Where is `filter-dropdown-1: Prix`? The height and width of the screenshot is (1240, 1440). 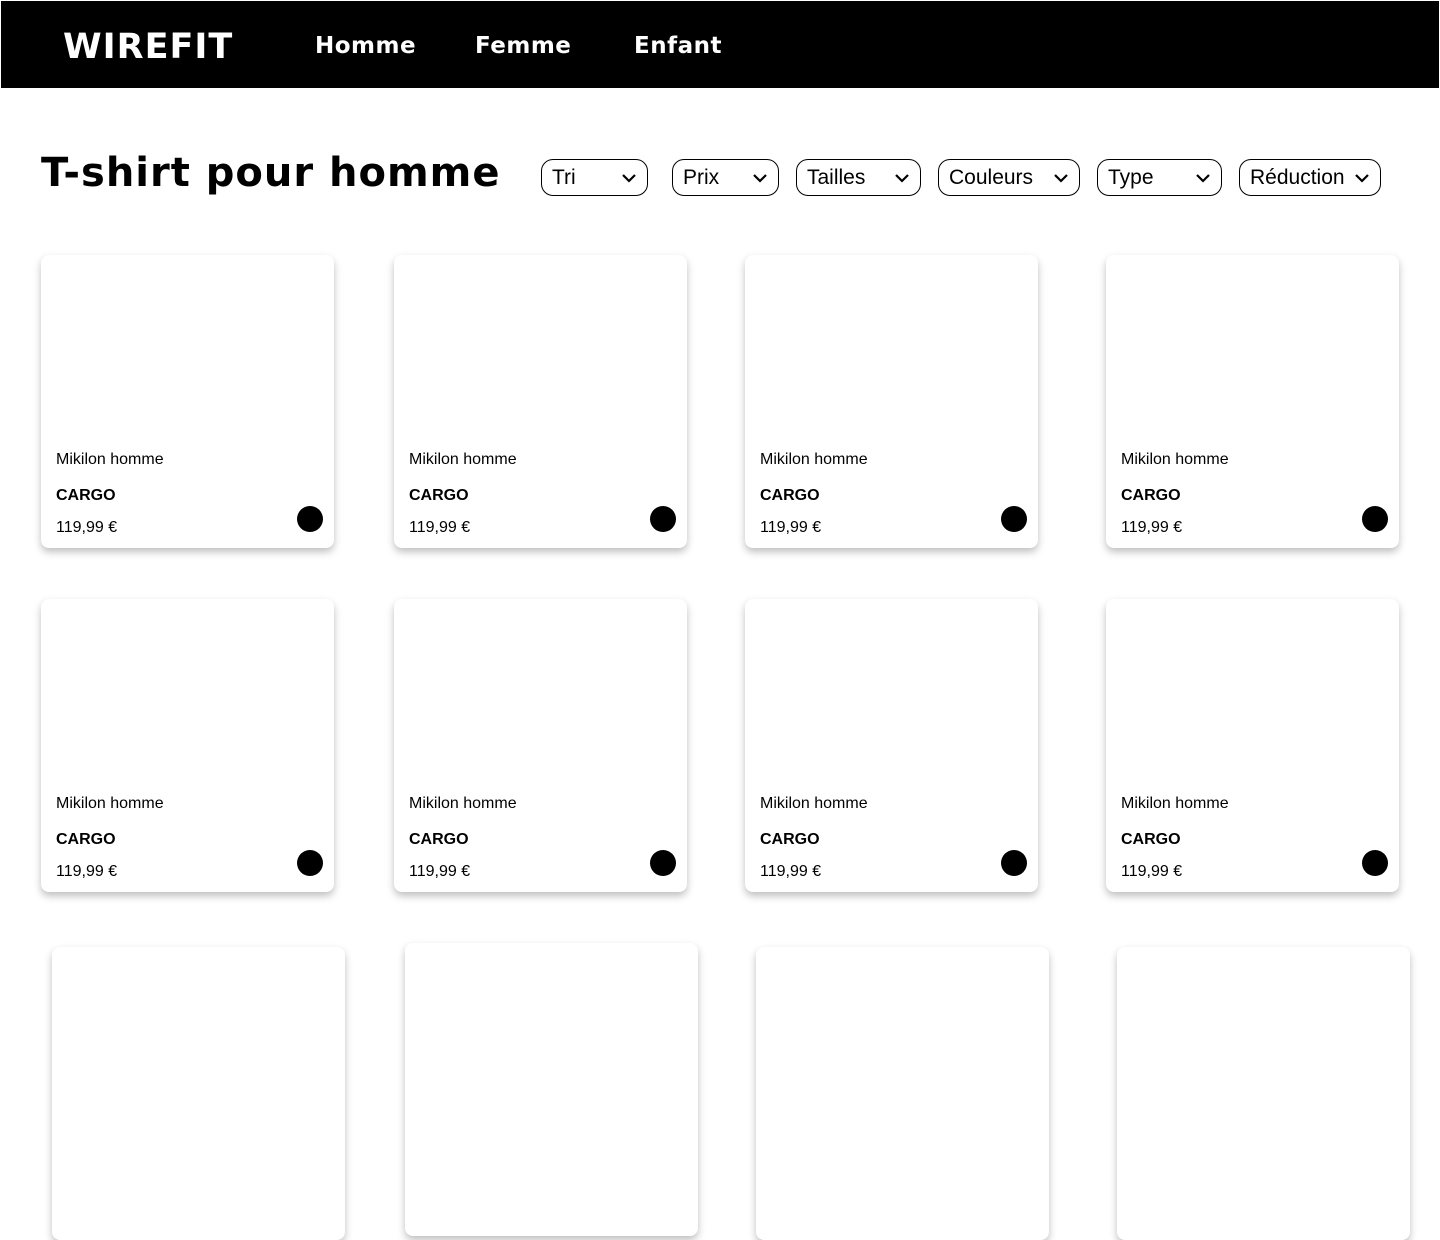 filter-dropdown-1: Prix is located at coordinates (725, 177).